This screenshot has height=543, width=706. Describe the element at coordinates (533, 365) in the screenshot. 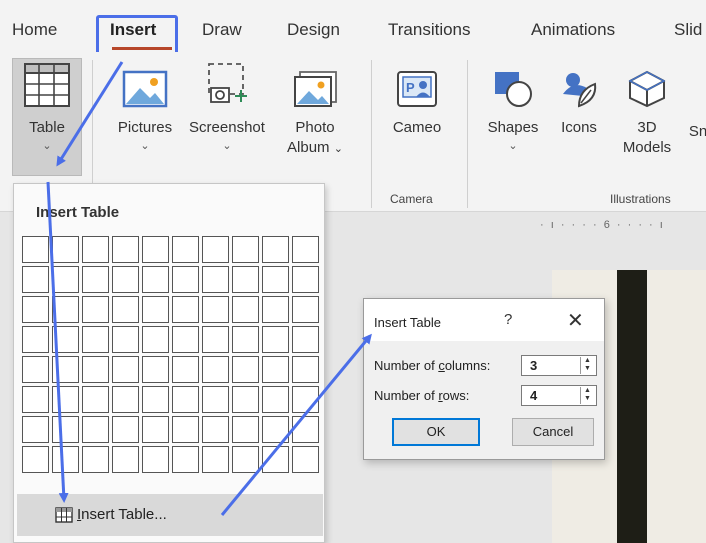

I see `columns-value: 3` at that location.